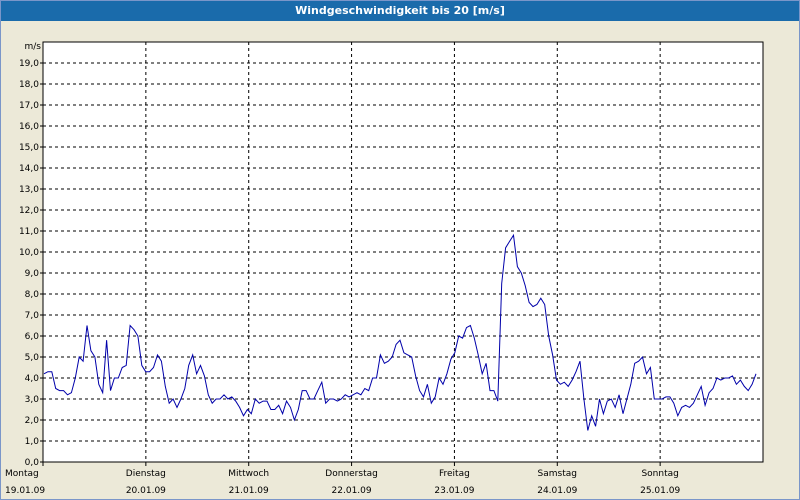 The width and height of the screenshot is (800, 500). Describe the element at coordinates (454, 474) in the screenshot. I see `x-tick-day-label: Freitag` at that location.